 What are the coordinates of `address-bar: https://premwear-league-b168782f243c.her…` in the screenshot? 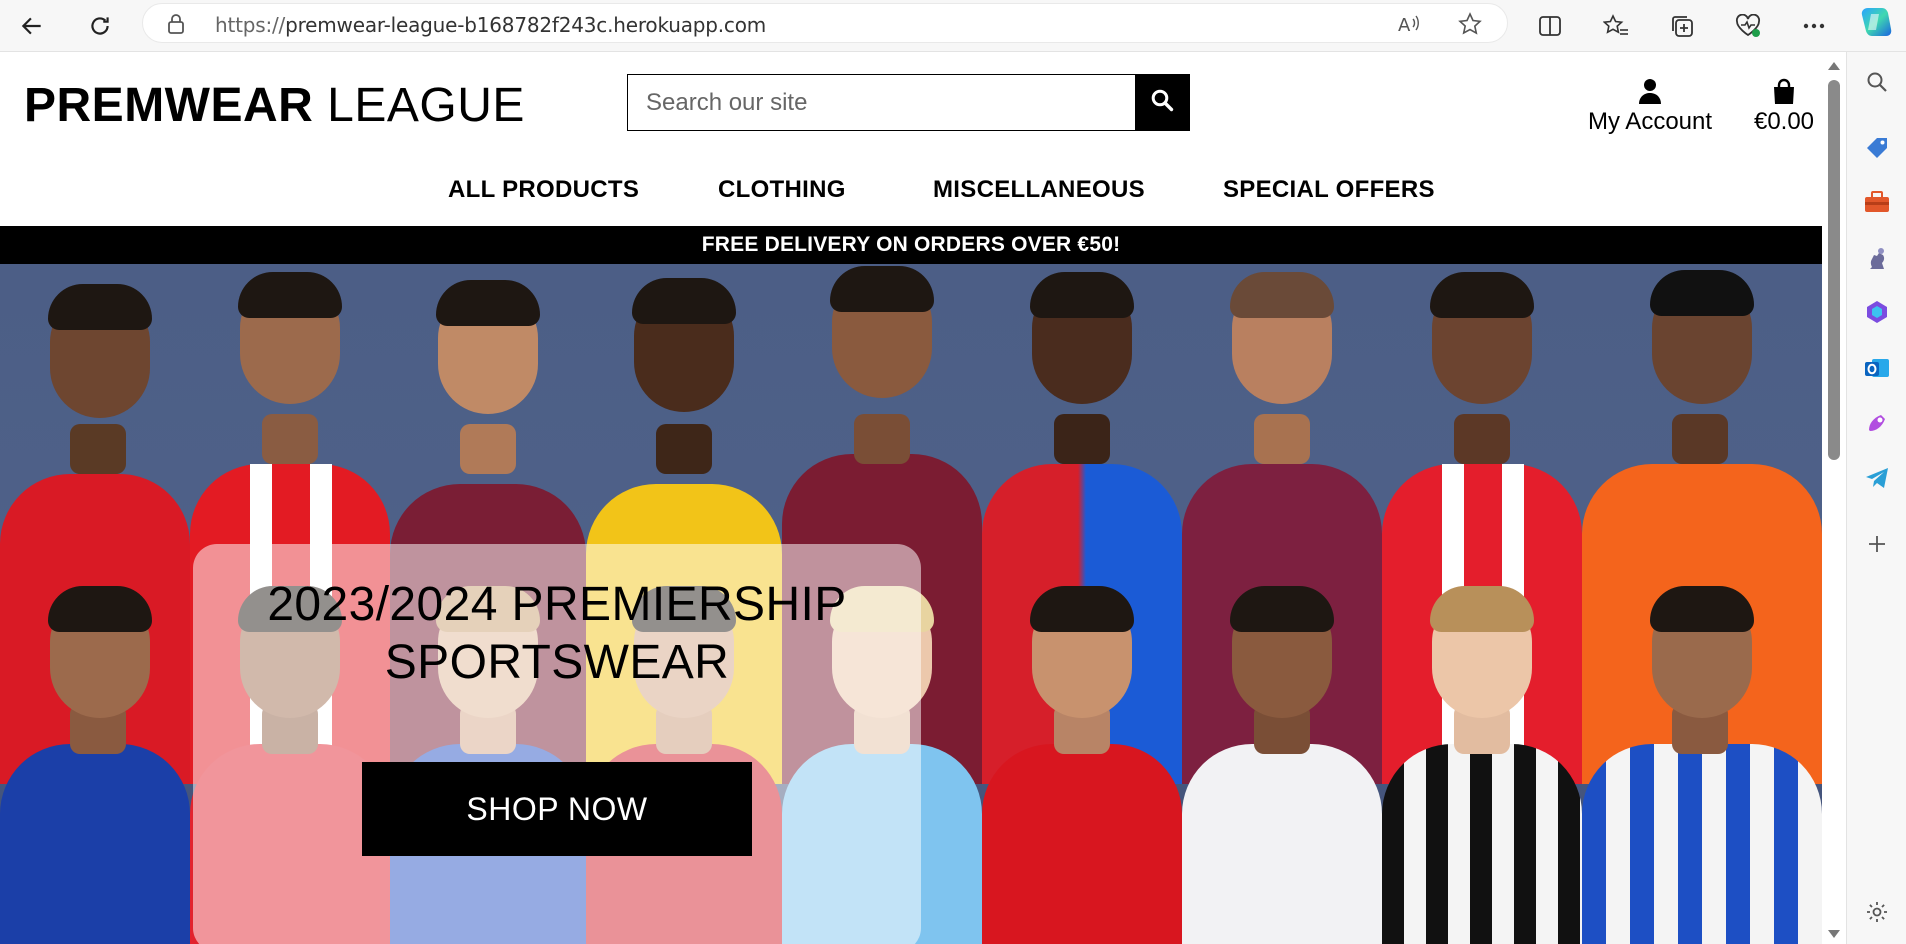 It's located at (825, 23).